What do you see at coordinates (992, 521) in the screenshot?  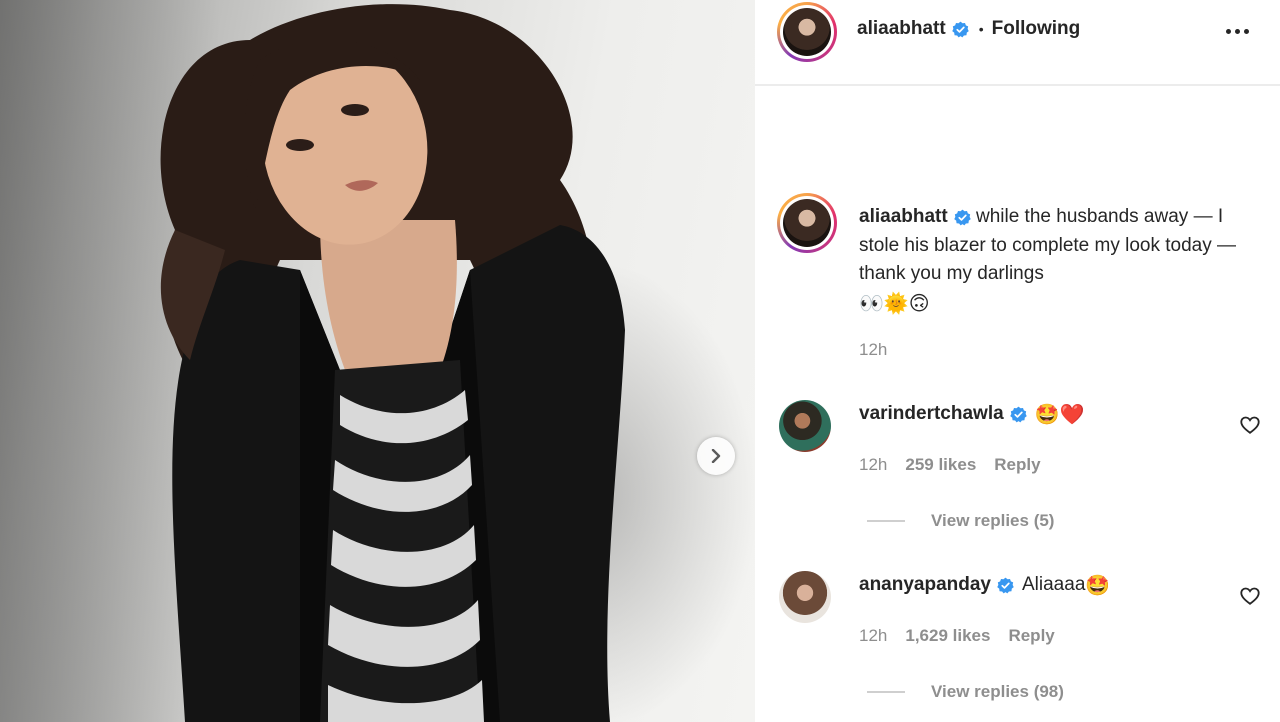 I see `view-replies-label: View replies (5)` at bounding box center [992, 521].